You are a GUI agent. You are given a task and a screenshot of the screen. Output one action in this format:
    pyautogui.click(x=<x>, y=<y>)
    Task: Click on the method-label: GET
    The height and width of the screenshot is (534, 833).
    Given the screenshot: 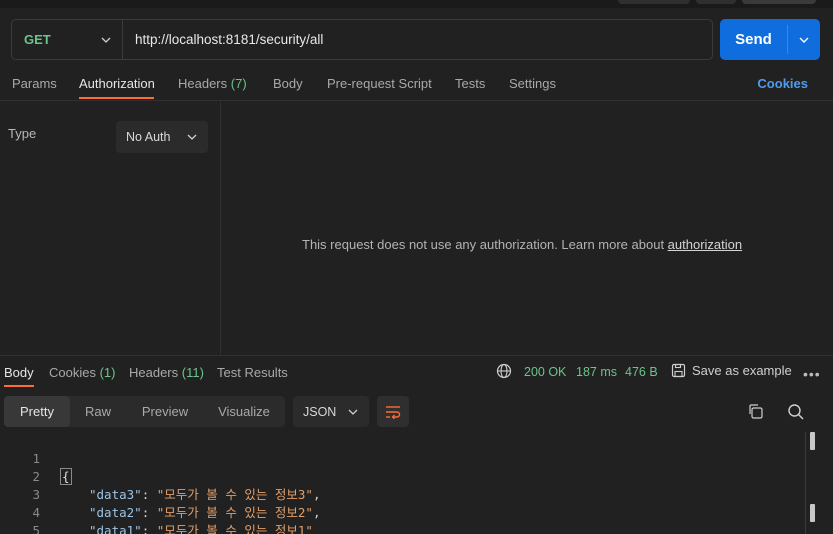 What is the action you would take?
    pyautogui.click(x=37, y=39)
    